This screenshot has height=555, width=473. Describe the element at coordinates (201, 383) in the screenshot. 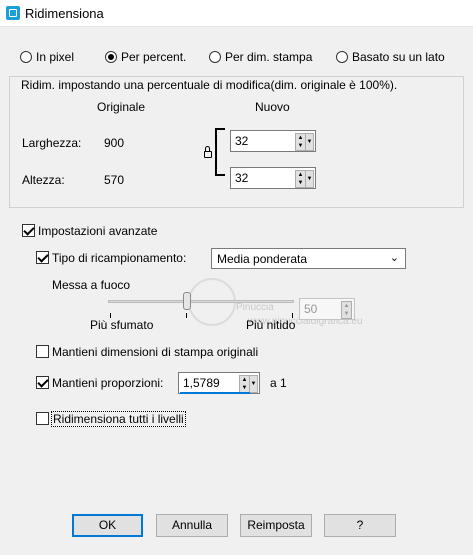

I see `ratio-value: 1,5789` at that location.